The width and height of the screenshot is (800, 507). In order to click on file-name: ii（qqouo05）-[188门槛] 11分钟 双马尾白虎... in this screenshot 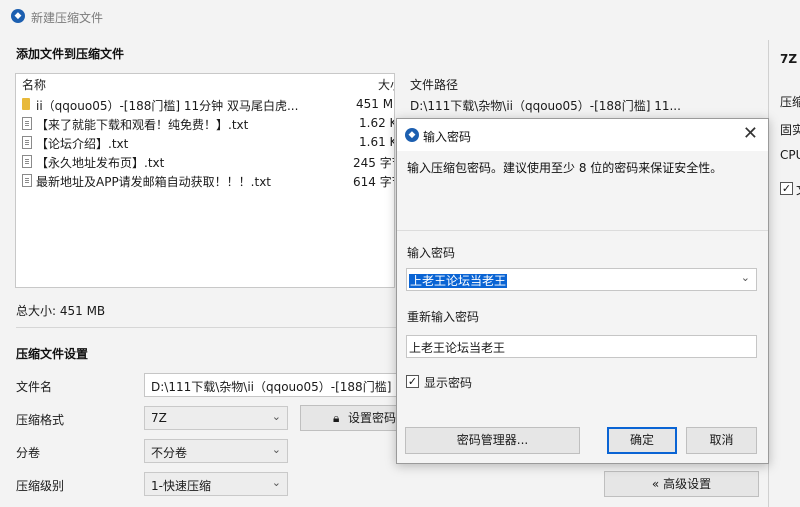, I will do `click(167, 106)`.